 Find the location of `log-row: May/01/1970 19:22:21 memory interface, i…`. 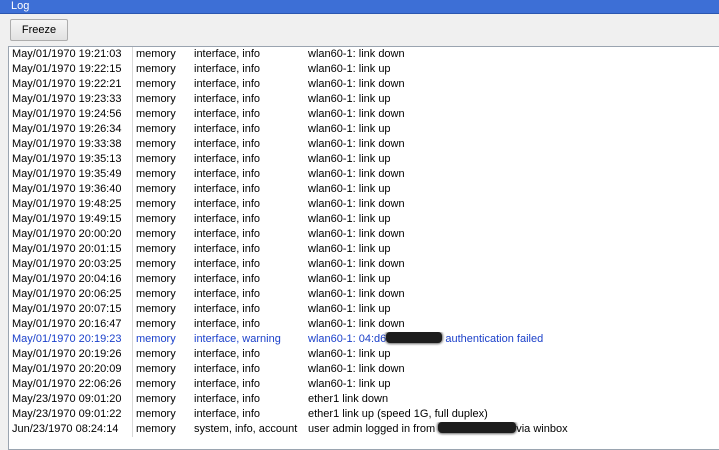

log-row: May/01/1970 19:22:21 memory interface, i… is located at coordinates (364, 84).